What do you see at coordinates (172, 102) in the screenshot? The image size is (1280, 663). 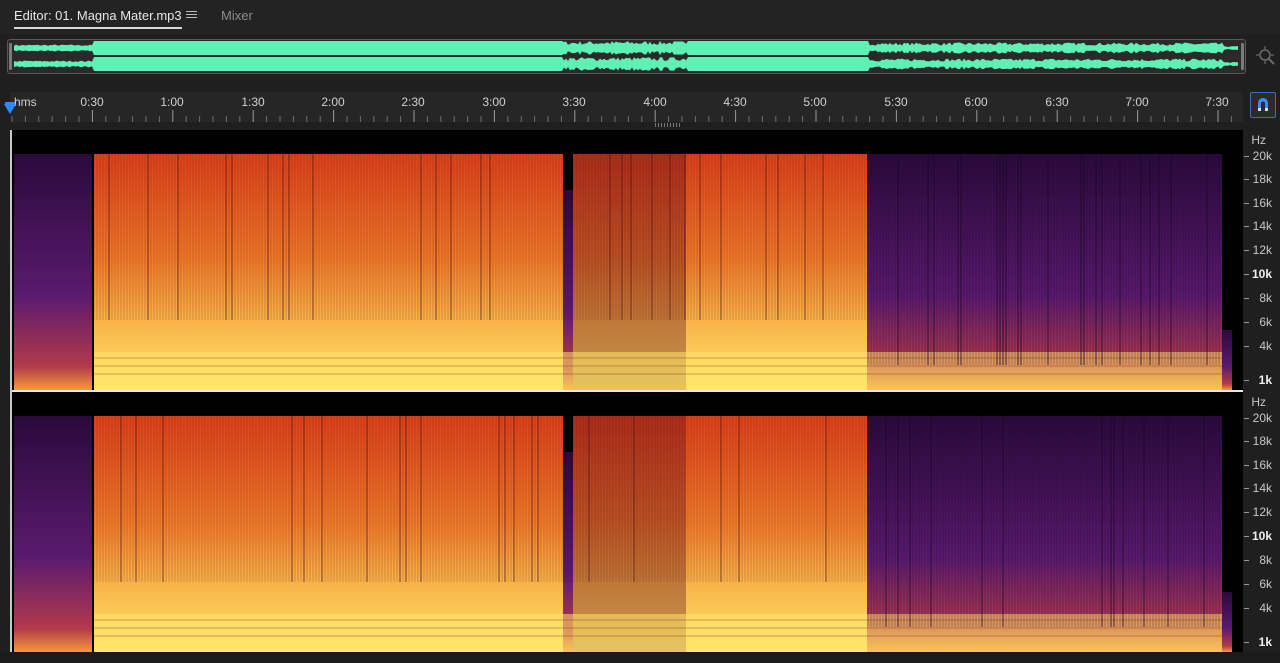 I see `ruler-label: 1:00` at bounding box center [172, 102].